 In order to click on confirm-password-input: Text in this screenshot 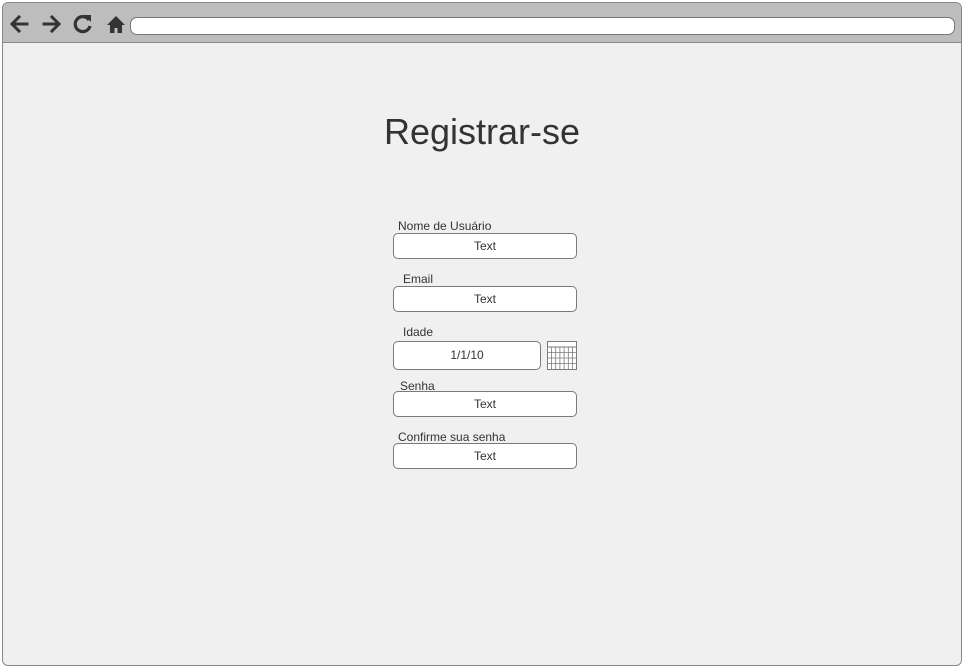, I will do `click(485, 456)`.